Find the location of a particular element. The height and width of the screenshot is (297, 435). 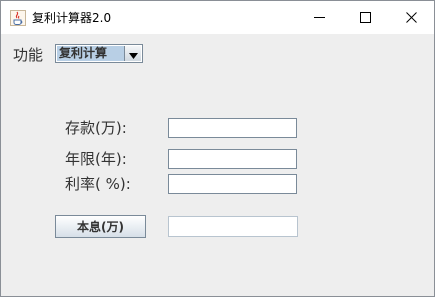

rate-input is located at coordinates (232, 184).